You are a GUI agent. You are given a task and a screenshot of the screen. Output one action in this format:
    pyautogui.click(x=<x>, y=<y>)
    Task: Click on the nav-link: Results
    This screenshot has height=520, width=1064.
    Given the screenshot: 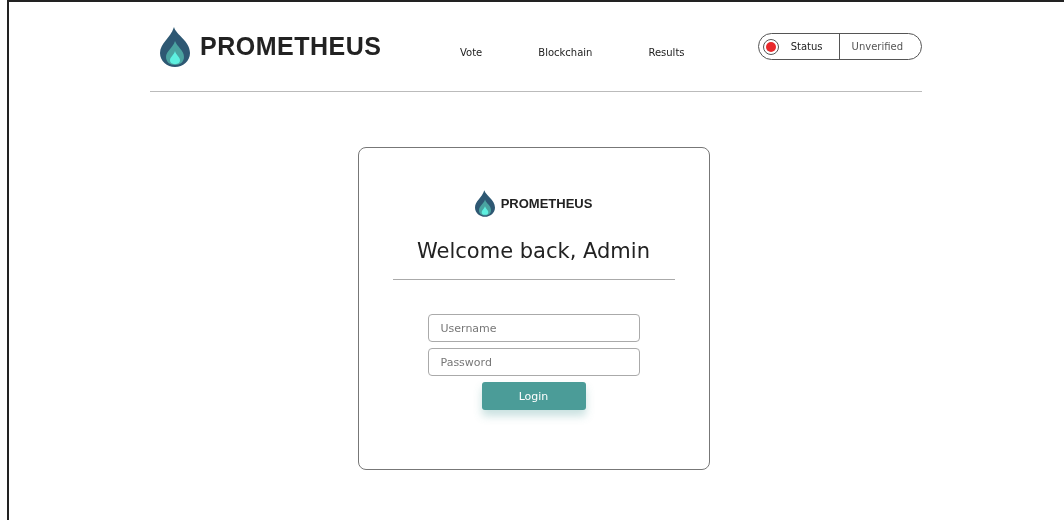 What is the action you would take?
    pyautogui.click(x=666, y=52)
    